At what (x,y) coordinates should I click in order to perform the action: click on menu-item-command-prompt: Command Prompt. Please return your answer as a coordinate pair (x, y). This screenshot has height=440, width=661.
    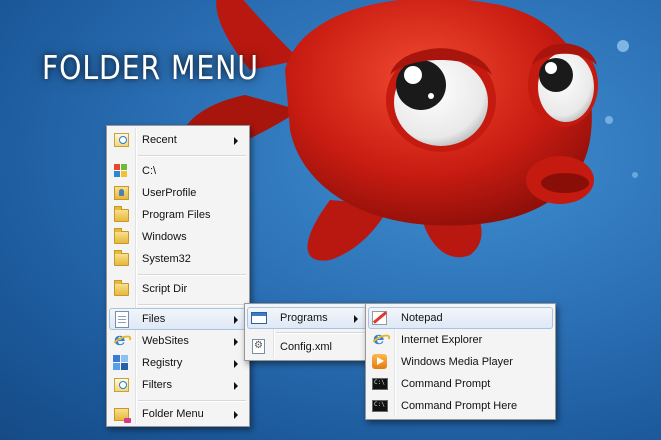
    Looking at the image, I should click on (460, 384).